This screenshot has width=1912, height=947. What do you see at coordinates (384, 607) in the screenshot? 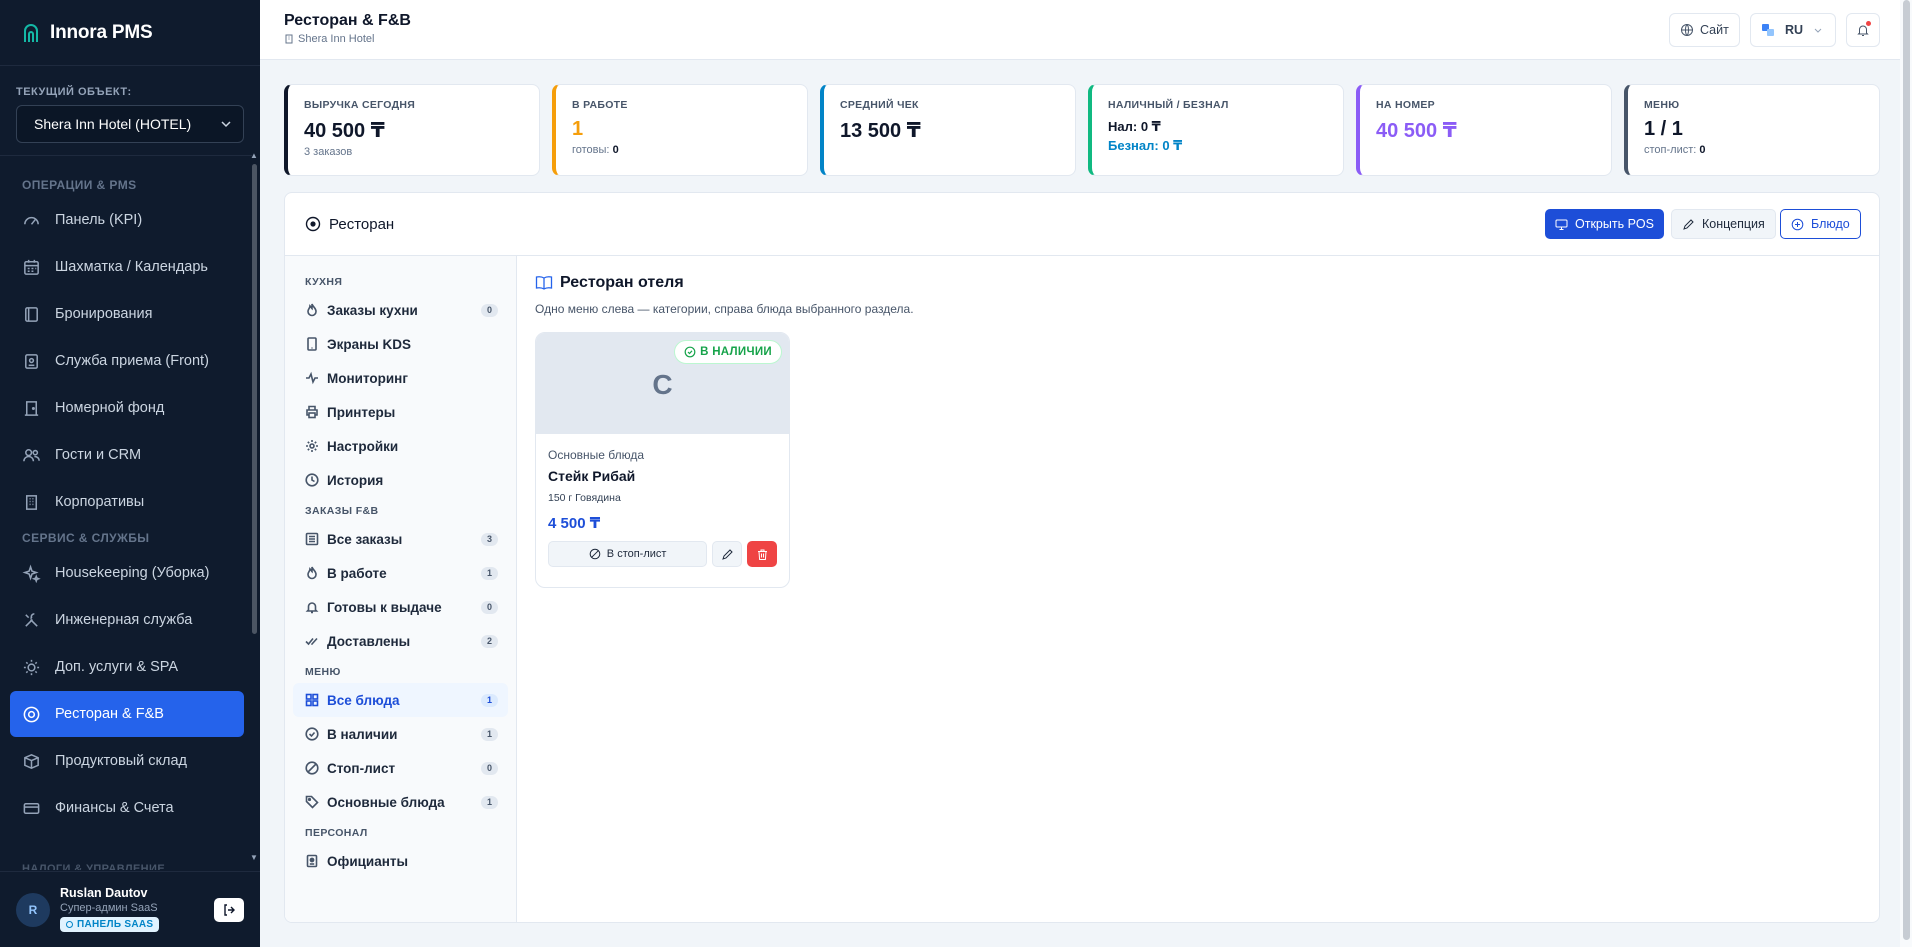
I see `menu-item-label: Готовы к выдаче` at bounding box center [384, 607].